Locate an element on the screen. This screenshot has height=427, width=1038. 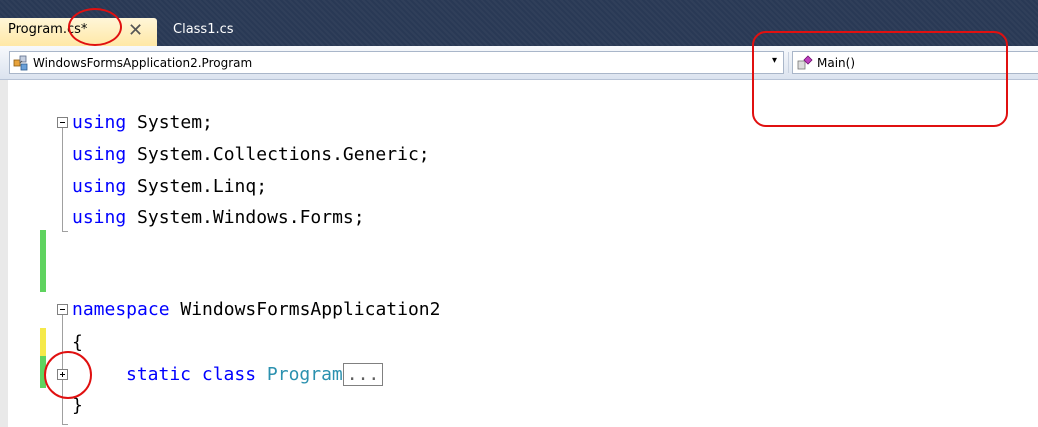
tab-label: Class1.cs is located at coordinates (203, 29).